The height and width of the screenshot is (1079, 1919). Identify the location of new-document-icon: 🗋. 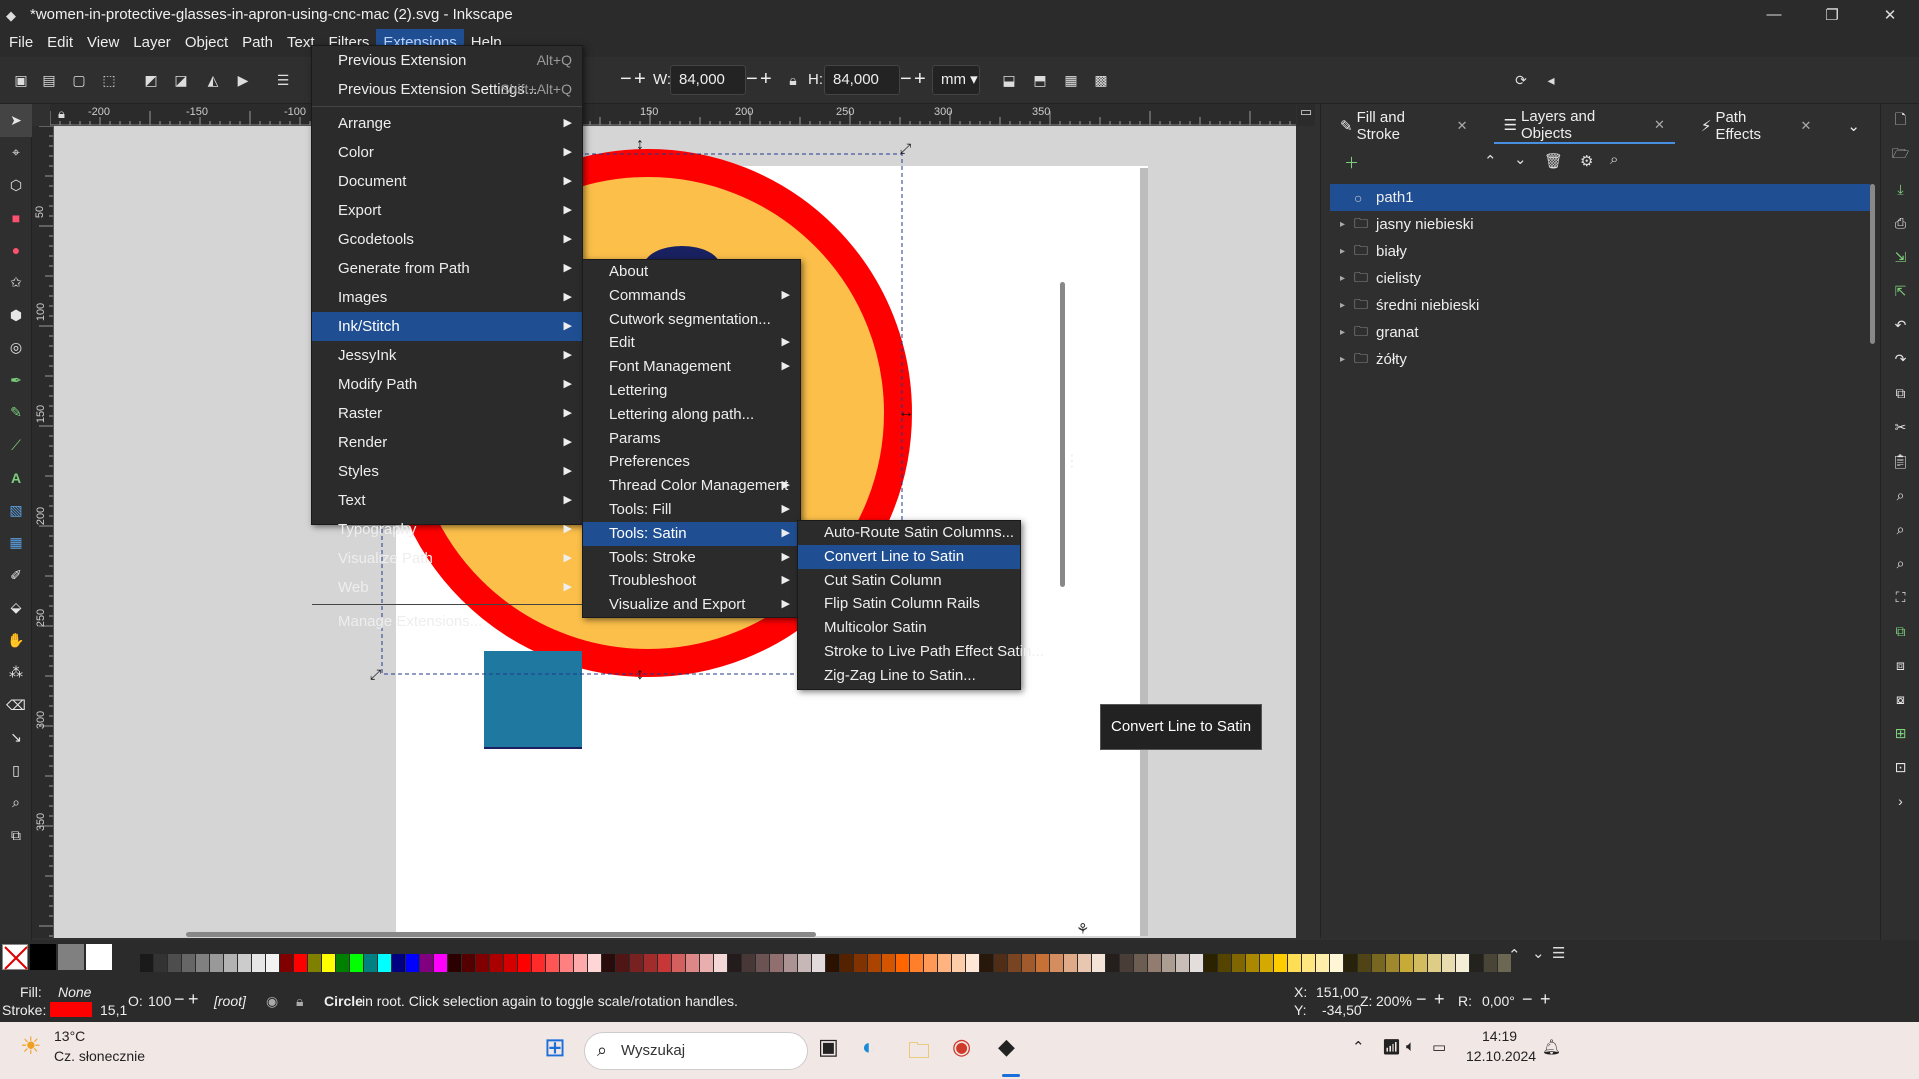
(1900, 121).